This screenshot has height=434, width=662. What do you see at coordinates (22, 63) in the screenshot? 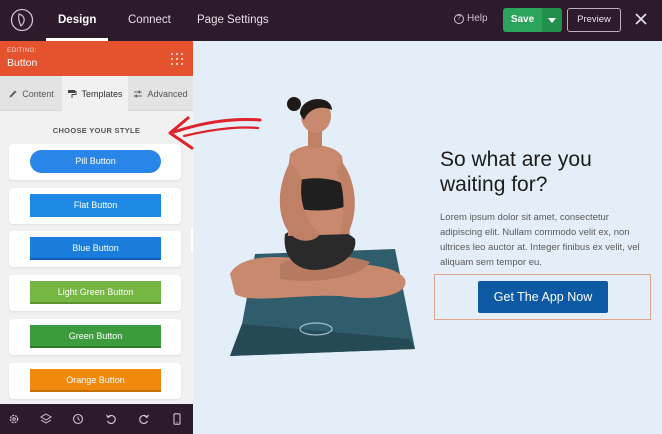
I see `editing-title: Button` at bounding box center [22, 63].